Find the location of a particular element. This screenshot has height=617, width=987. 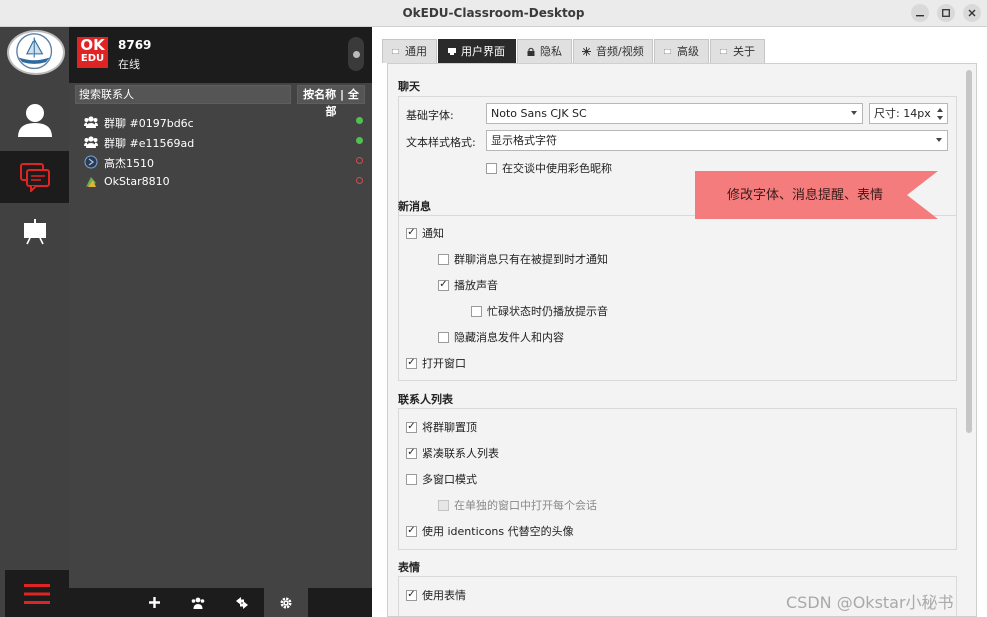

contact-panel-toolbar is located at coordinates (220, 602).